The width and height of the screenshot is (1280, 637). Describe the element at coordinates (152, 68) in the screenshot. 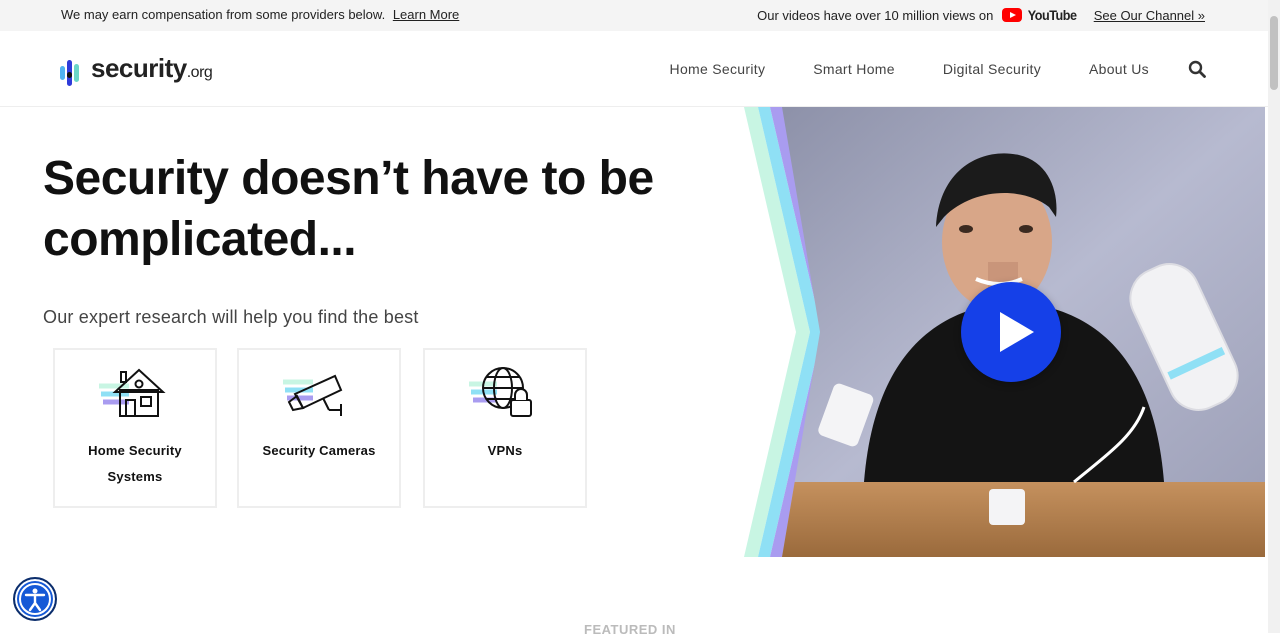

I see `logo-wordmark: security.org` at that location.